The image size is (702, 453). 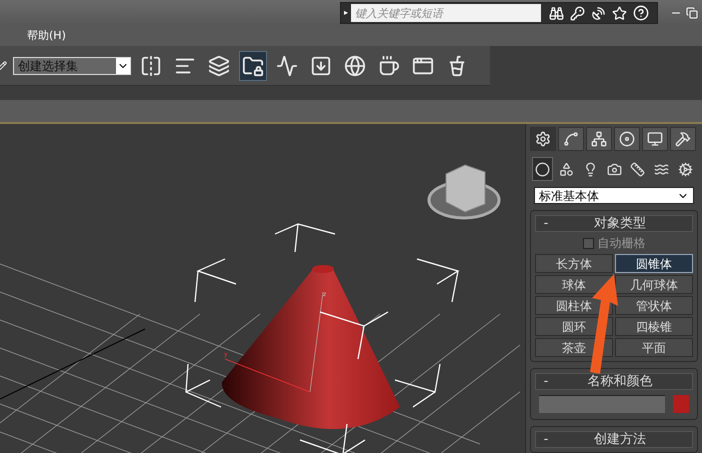 What do you see at coordinates (614, 223) in the screenshot?
I see `rollout-header: - 对象类型` at bounding box center [614, 223].